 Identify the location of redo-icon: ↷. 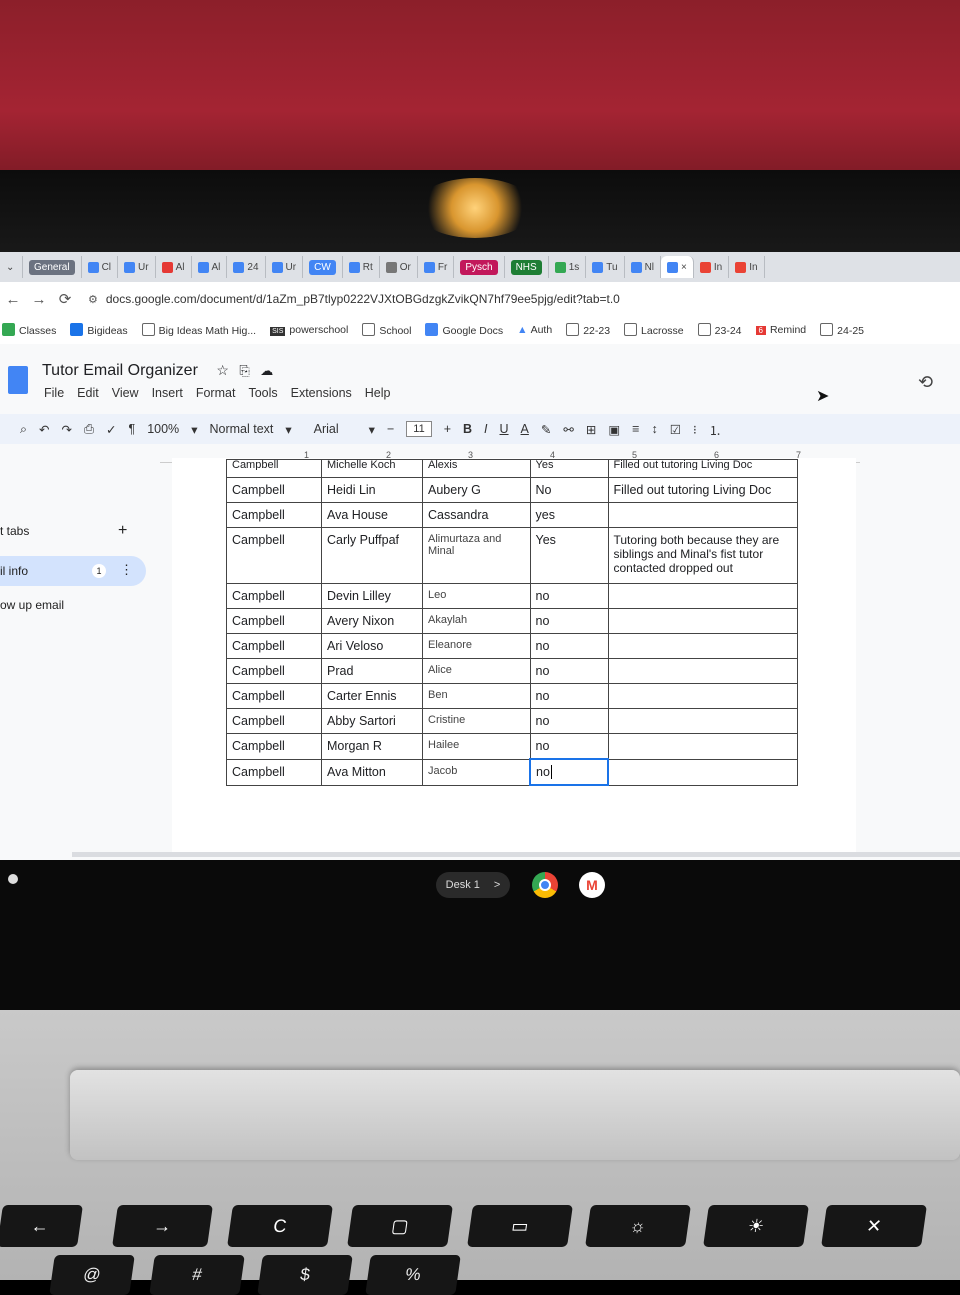
(67, 429).